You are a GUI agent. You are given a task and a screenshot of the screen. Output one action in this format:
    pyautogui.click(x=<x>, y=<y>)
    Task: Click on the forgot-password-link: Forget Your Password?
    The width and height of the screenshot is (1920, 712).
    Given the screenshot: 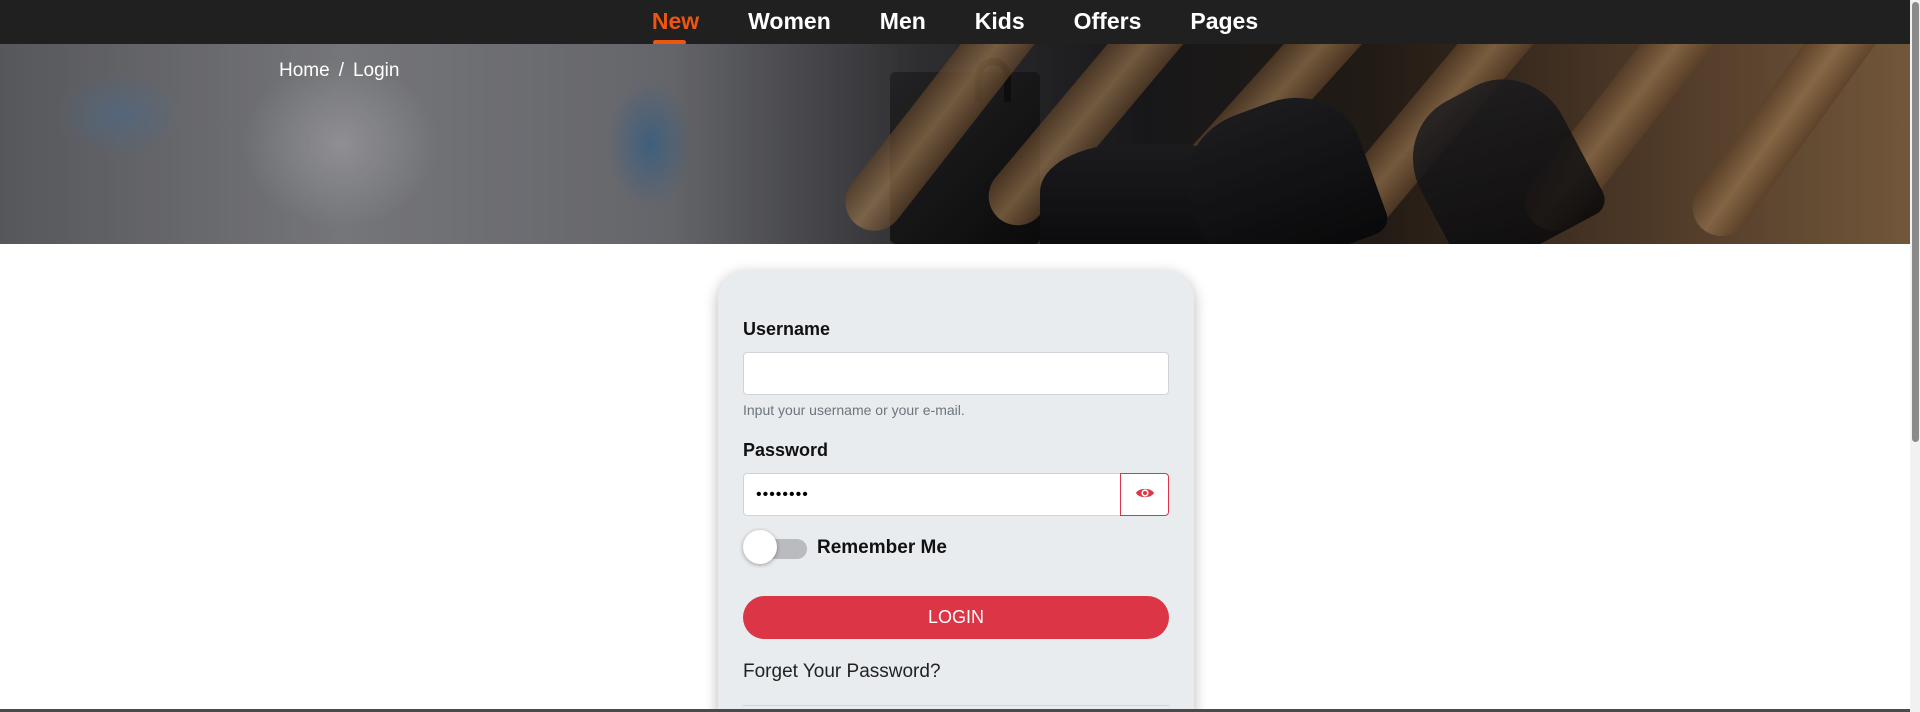 What is the action you would take?
    pyautogui.click(x=956, y=672)
    